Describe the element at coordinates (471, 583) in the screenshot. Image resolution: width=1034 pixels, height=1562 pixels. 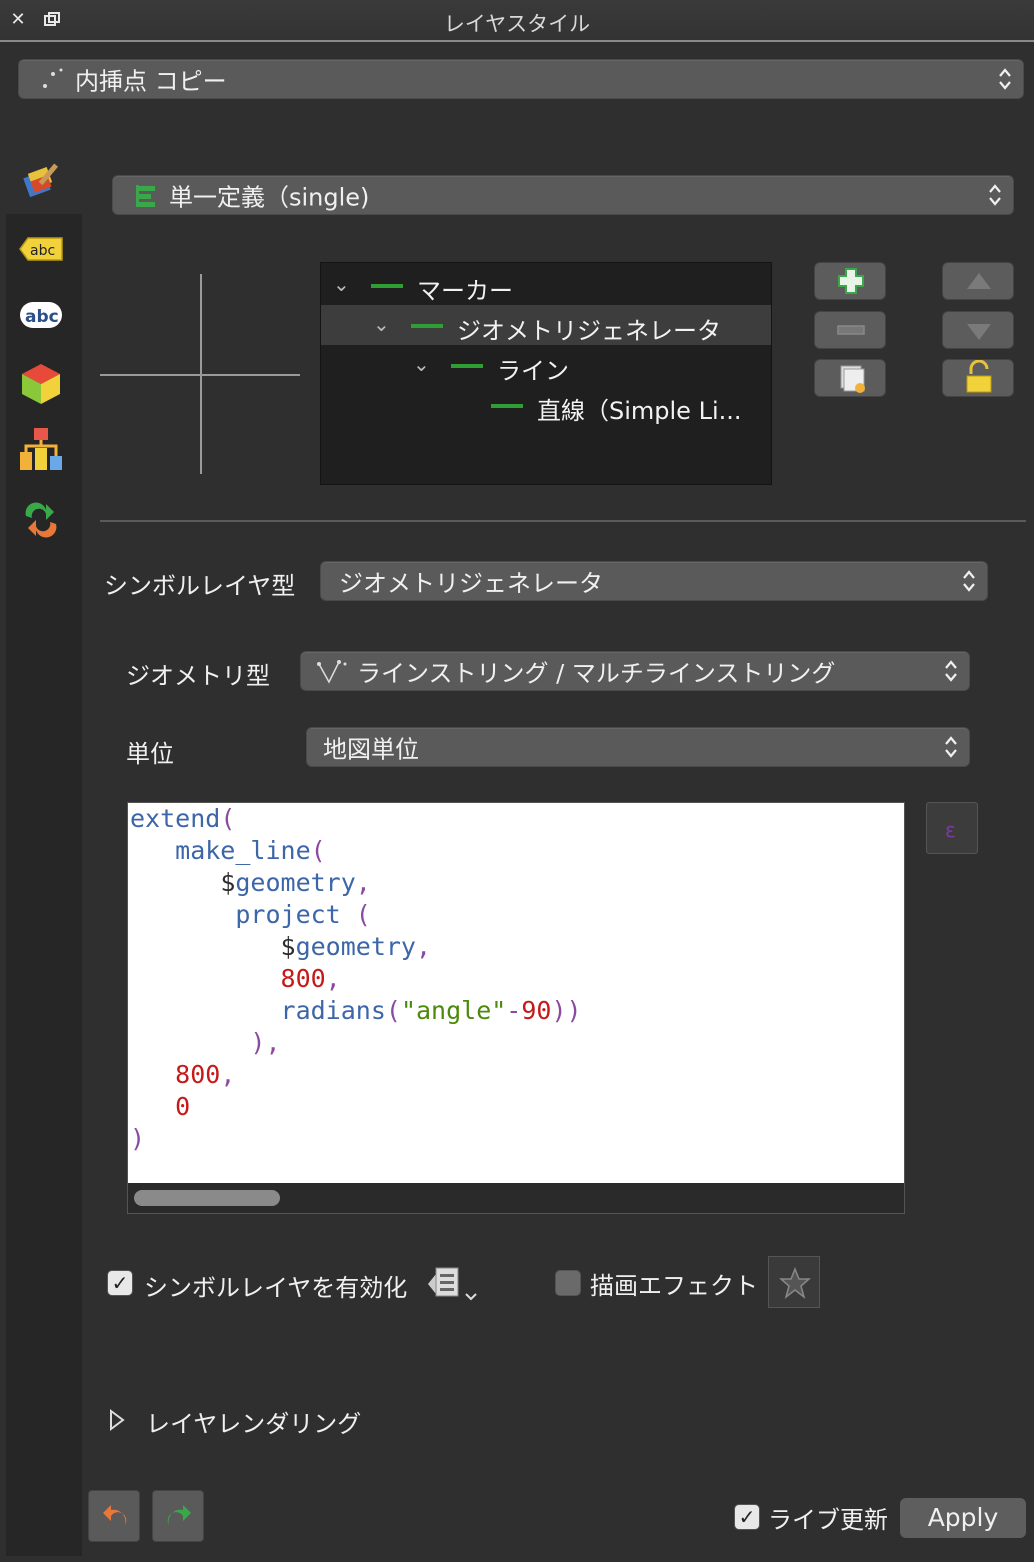
I see `symbol-layer-type-value: ジオメトリジェネレータ` at that location.